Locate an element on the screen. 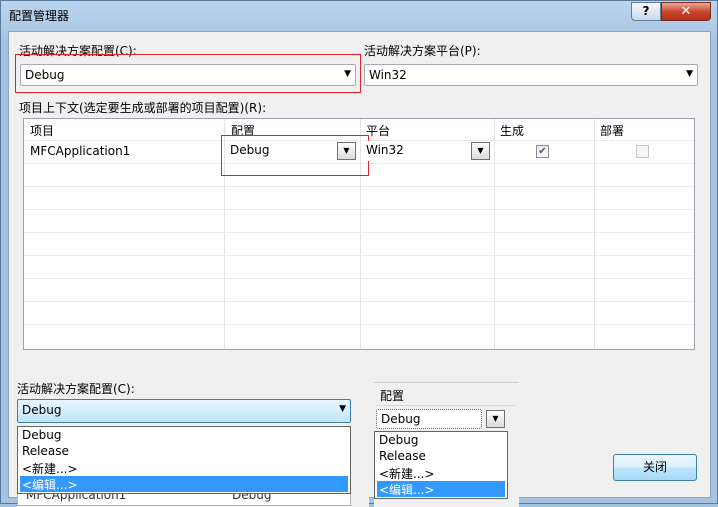 The height and width of the screenshot is (507, 718). divider is located at coordinates (446, 405).